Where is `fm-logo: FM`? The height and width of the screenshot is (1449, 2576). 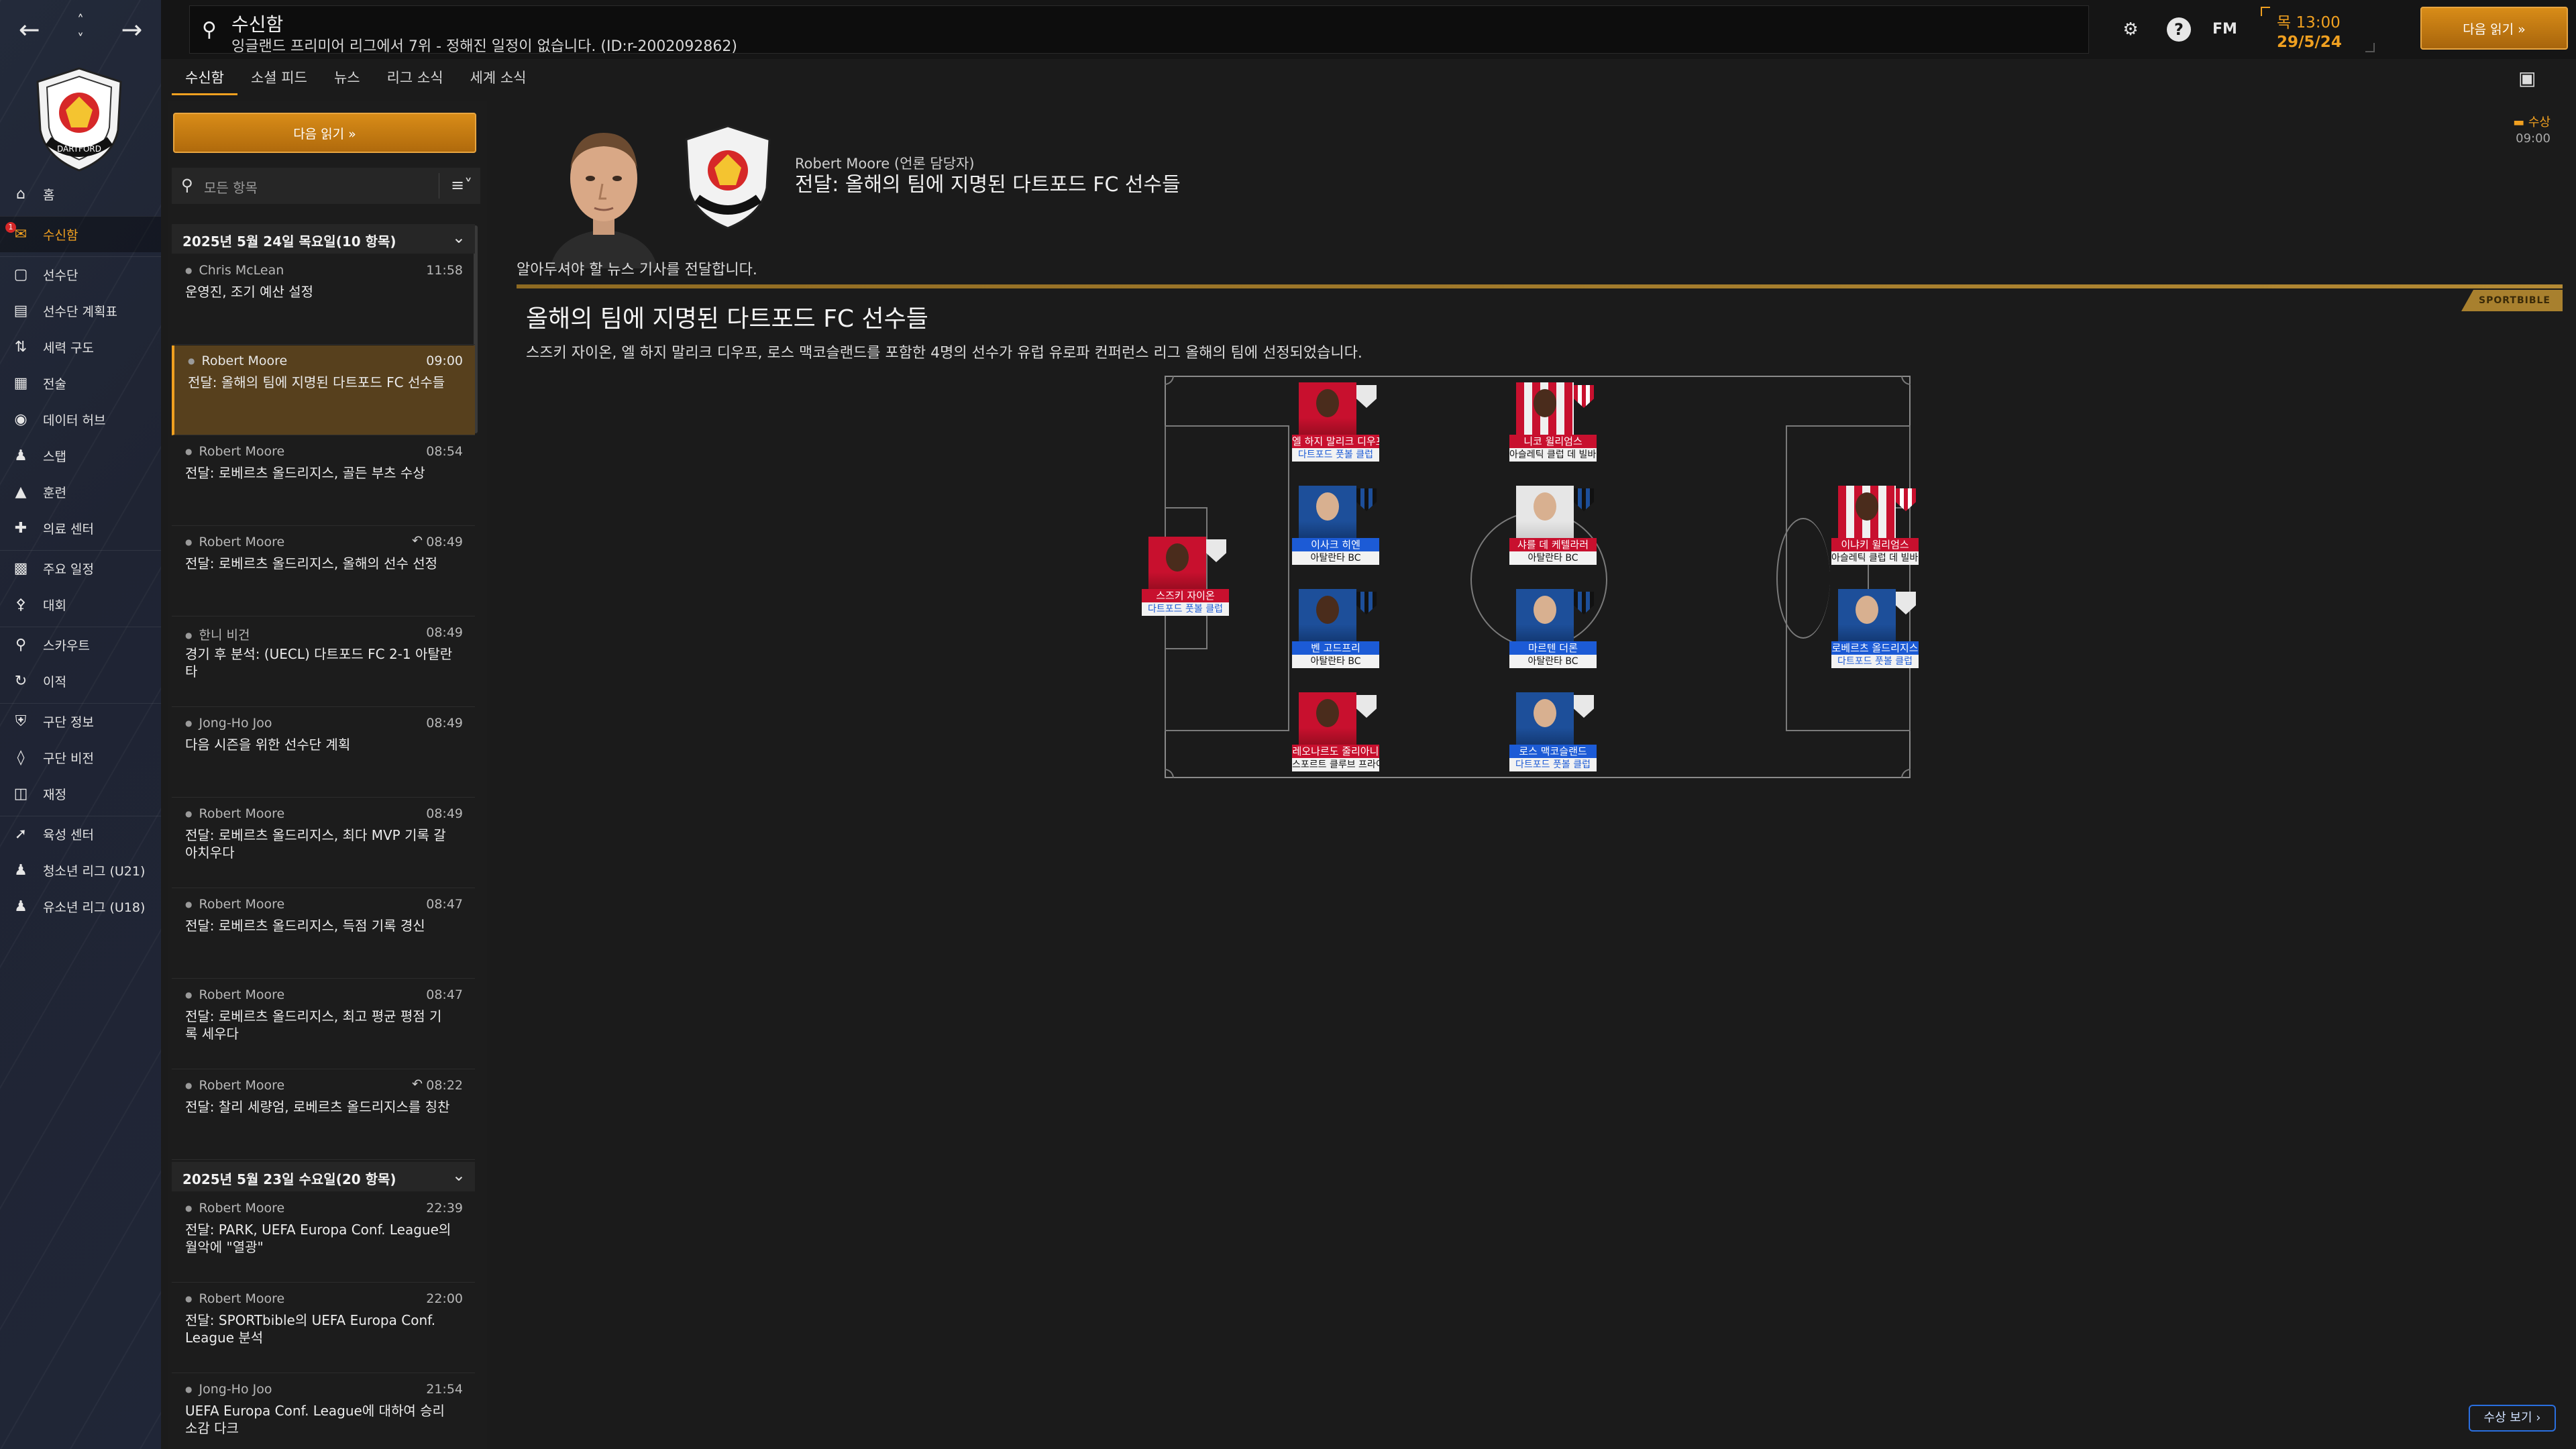
fm-logo: FM is located at coordinates (2224, 29).